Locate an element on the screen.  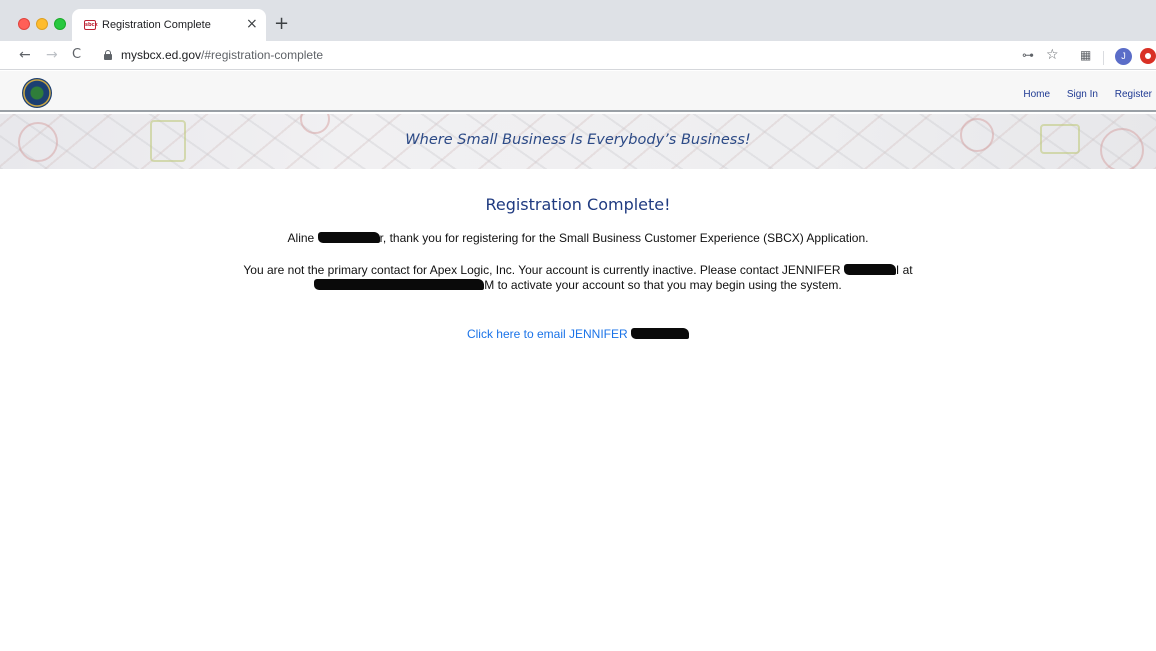
redacted-contact-surname is located at coordinates (869, 269).